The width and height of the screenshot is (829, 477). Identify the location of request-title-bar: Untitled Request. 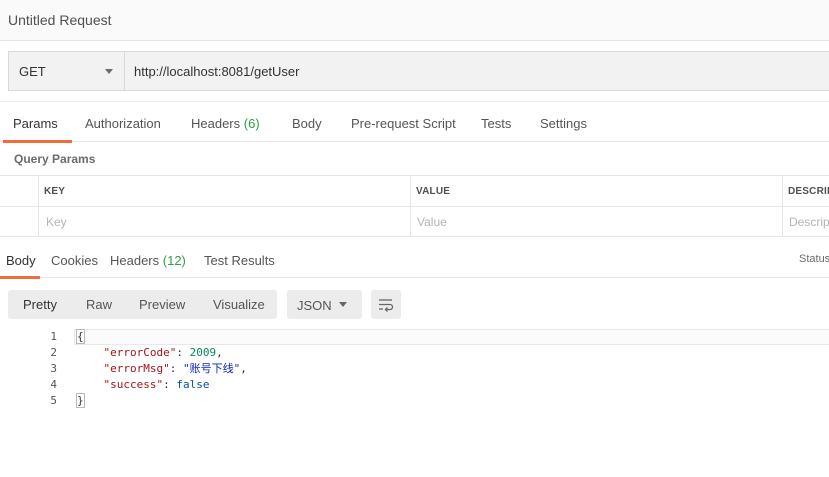
(414, 20).